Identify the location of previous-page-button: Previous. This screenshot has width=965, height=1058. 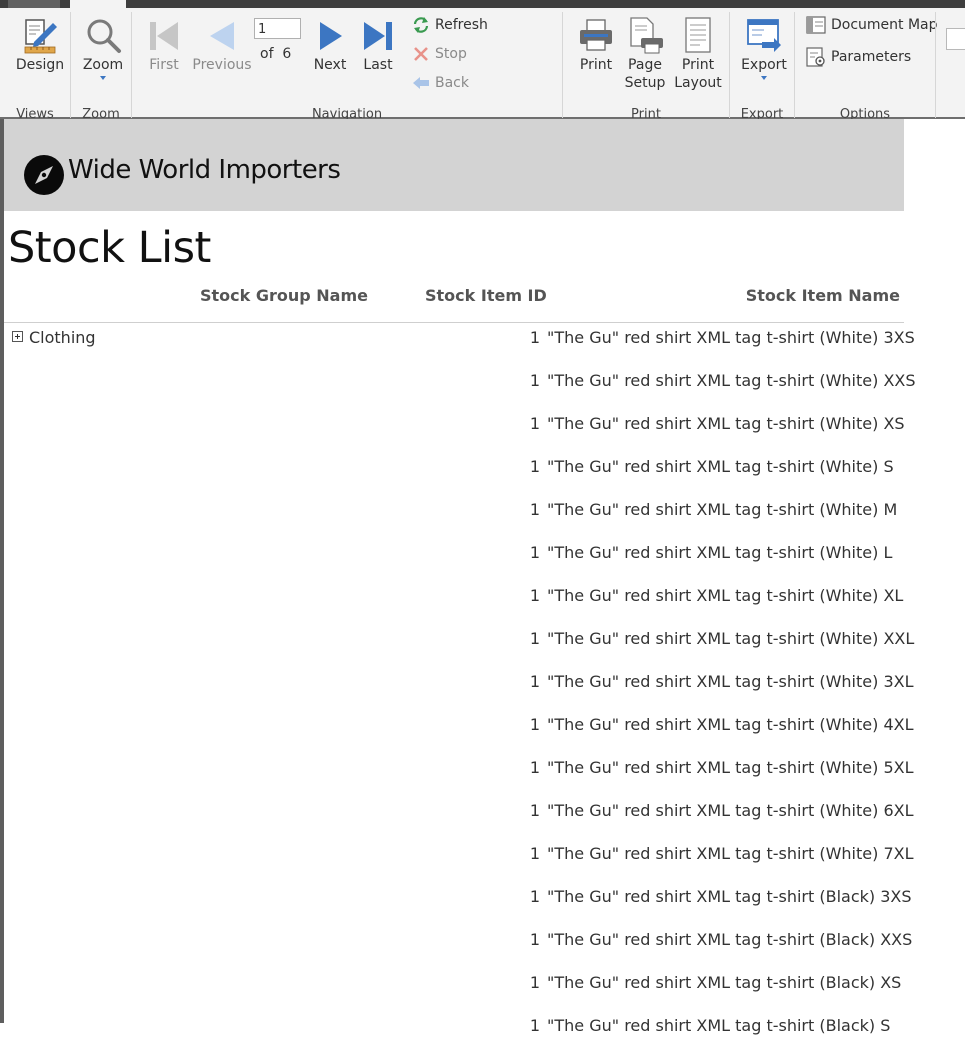
(222, 45).